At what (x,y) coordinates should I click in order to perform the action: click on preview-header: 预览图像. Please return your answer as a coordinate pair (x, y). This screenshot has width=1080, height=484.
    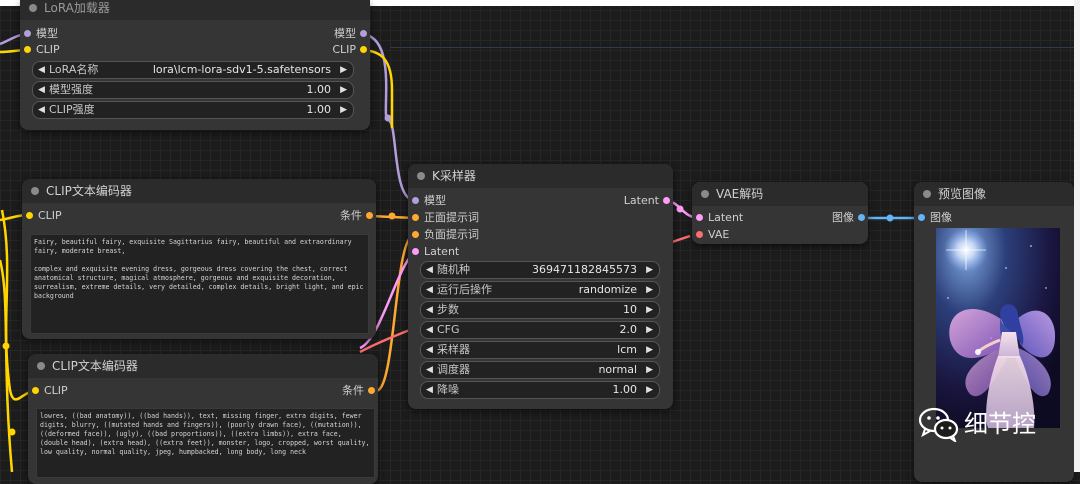
    Looking at the image, I should click on (994, 194).